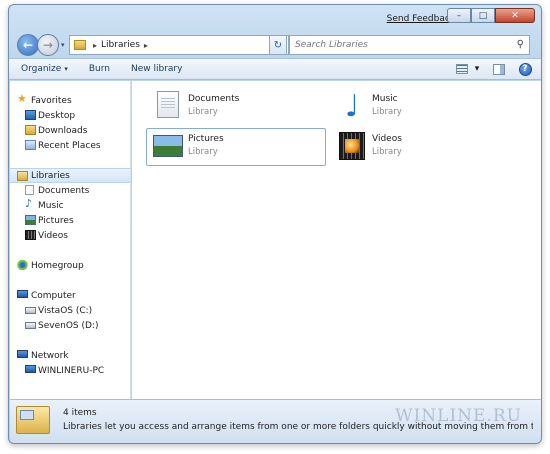  I want to click on watermark: WINLINE.RU, so click(458, 416).